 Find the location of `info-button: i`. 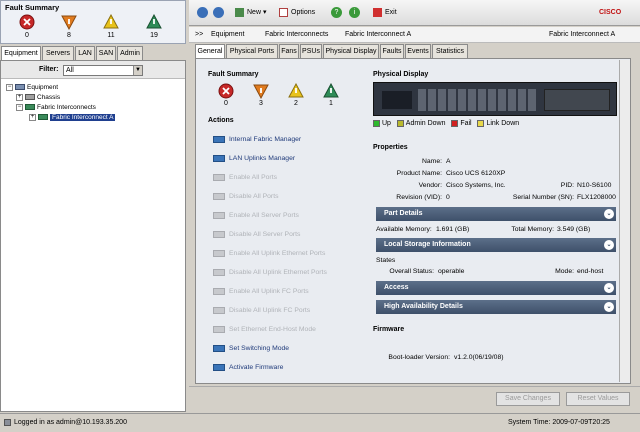

info-button: i is located at coordinates (354, 13).